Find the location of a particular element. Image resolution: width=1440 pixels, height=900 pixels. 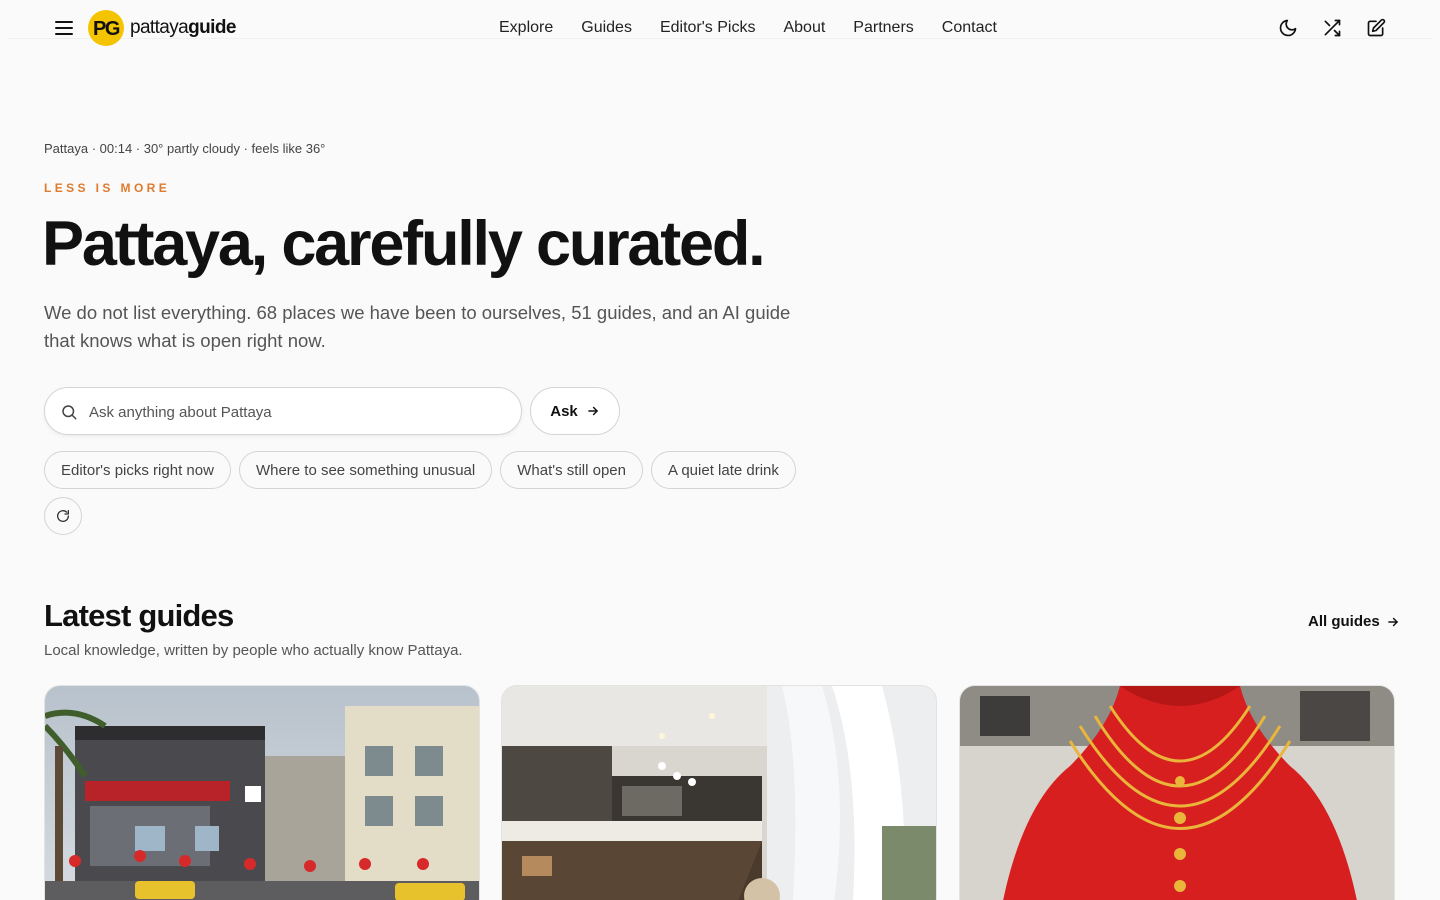

cafe-interior-image is located at coordinates (719, 793).